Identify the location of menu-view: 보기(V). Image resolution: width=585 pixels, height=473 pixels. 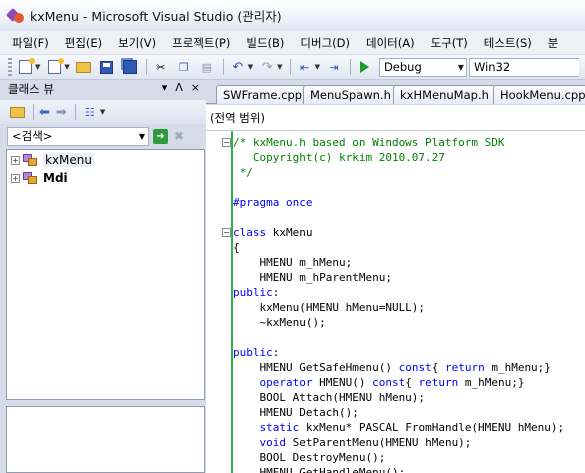
(137, 43).